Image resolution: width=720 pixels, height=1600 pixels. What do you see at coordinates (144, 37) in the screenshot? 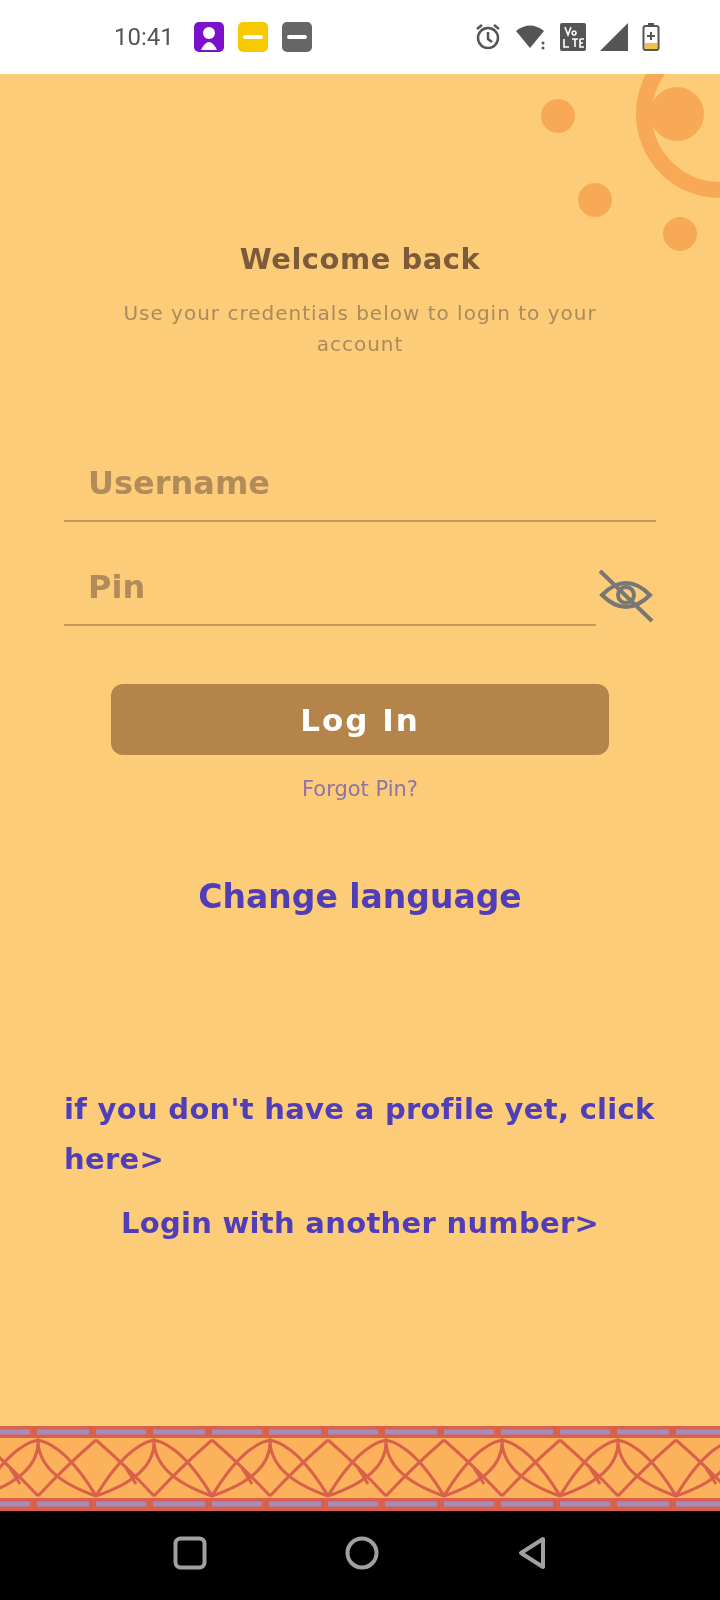
I see `clock-time: 10:41` at bounding box center [144, 37].